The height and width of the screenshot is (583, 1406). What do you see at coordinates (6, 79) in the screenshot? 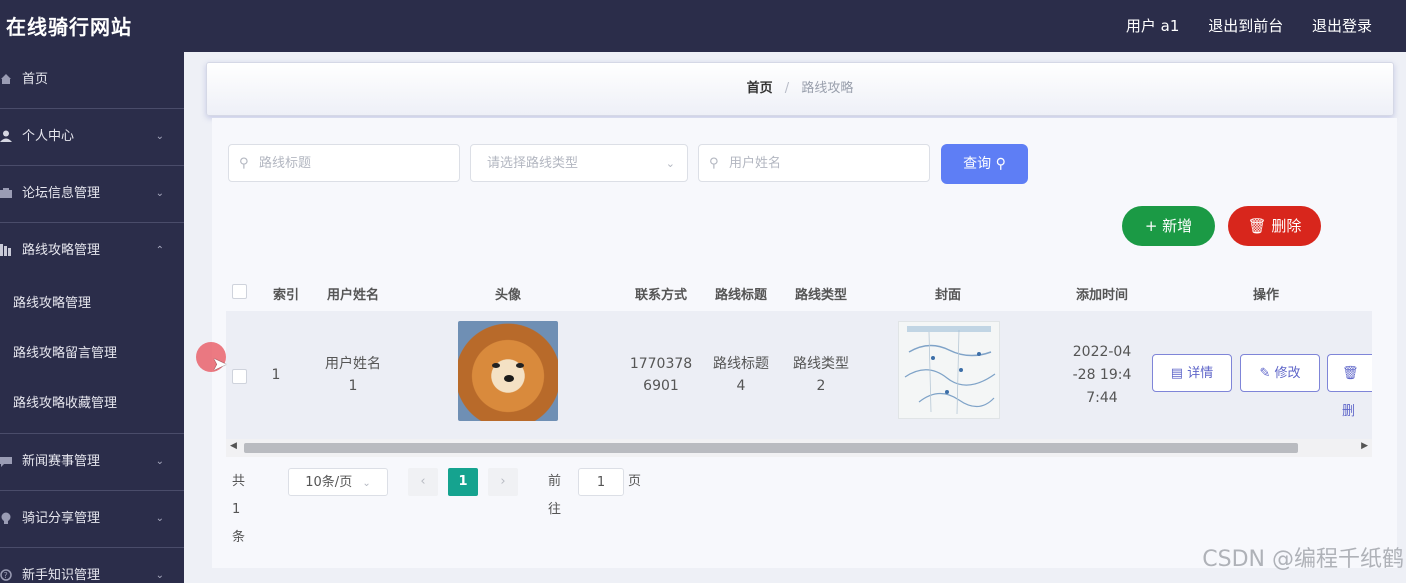
I see `home-icon` at bounding box center [6, 79].